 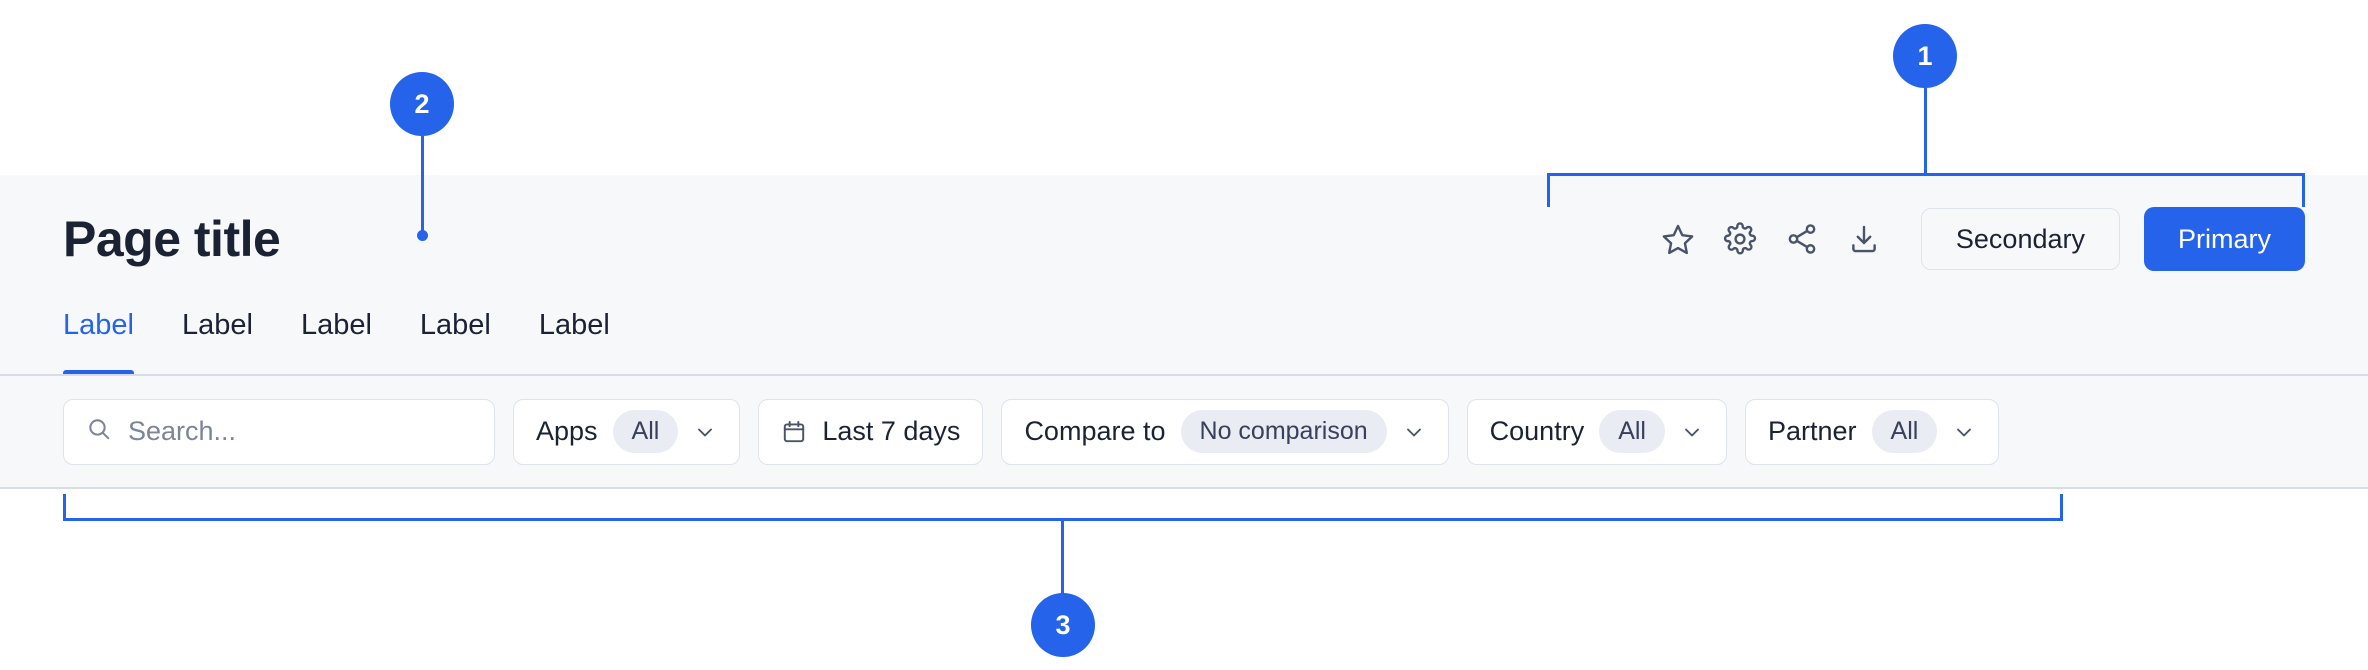 I want to click on download-icon-button, so click(x=1864, y=239).